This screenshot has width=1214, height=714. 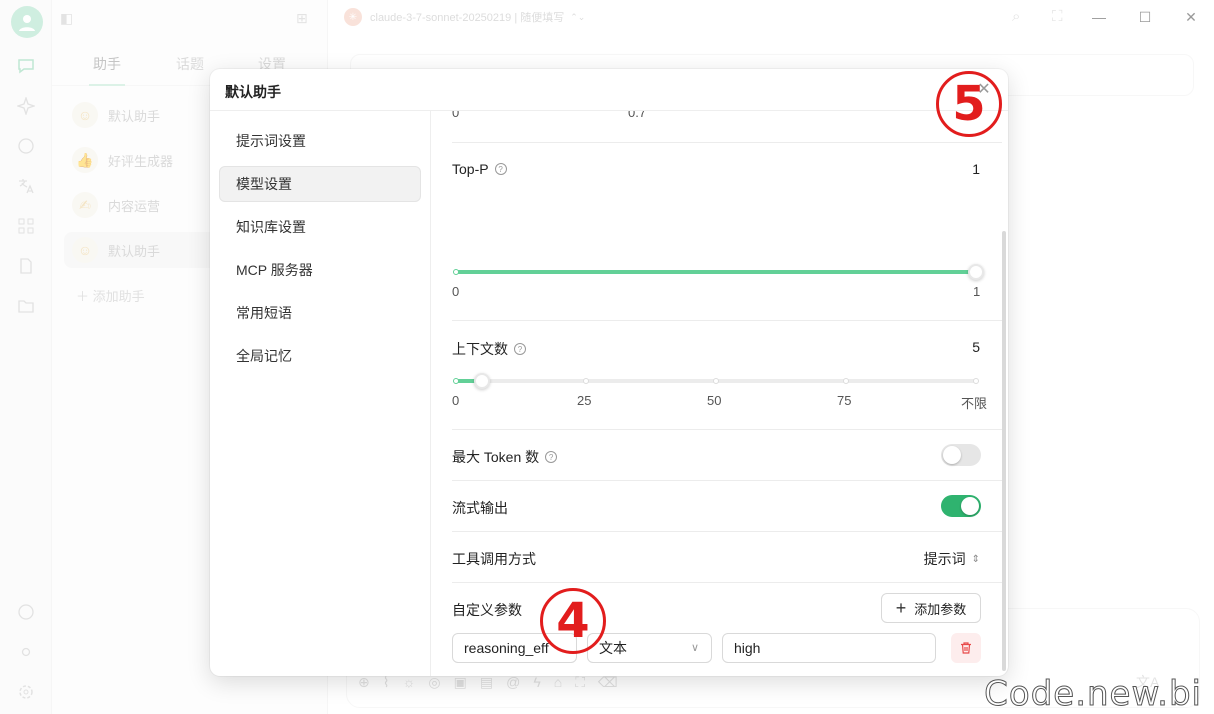 I want to click on context-text: 上下文数, so click(x=480, y=349).